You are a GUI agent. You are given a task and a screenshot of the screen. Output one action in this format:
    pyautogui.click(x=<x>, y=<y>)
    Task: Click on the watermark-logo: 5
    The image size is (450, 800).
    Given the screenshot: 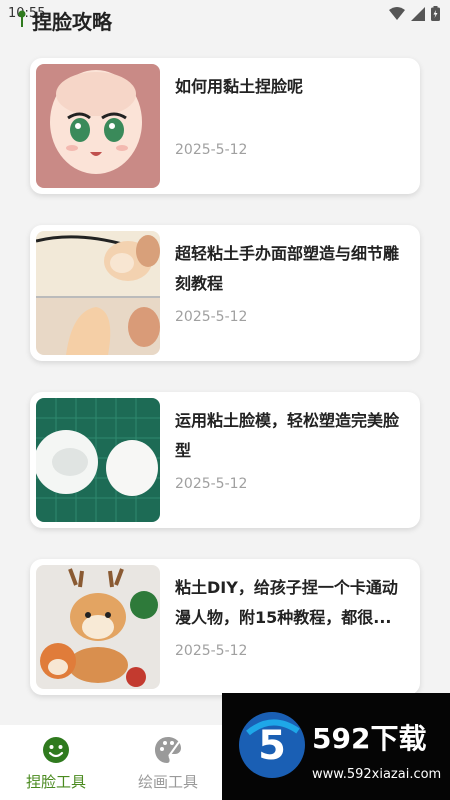 What is the action you would take?
    pyautogui.click(x=272, y=745)
    